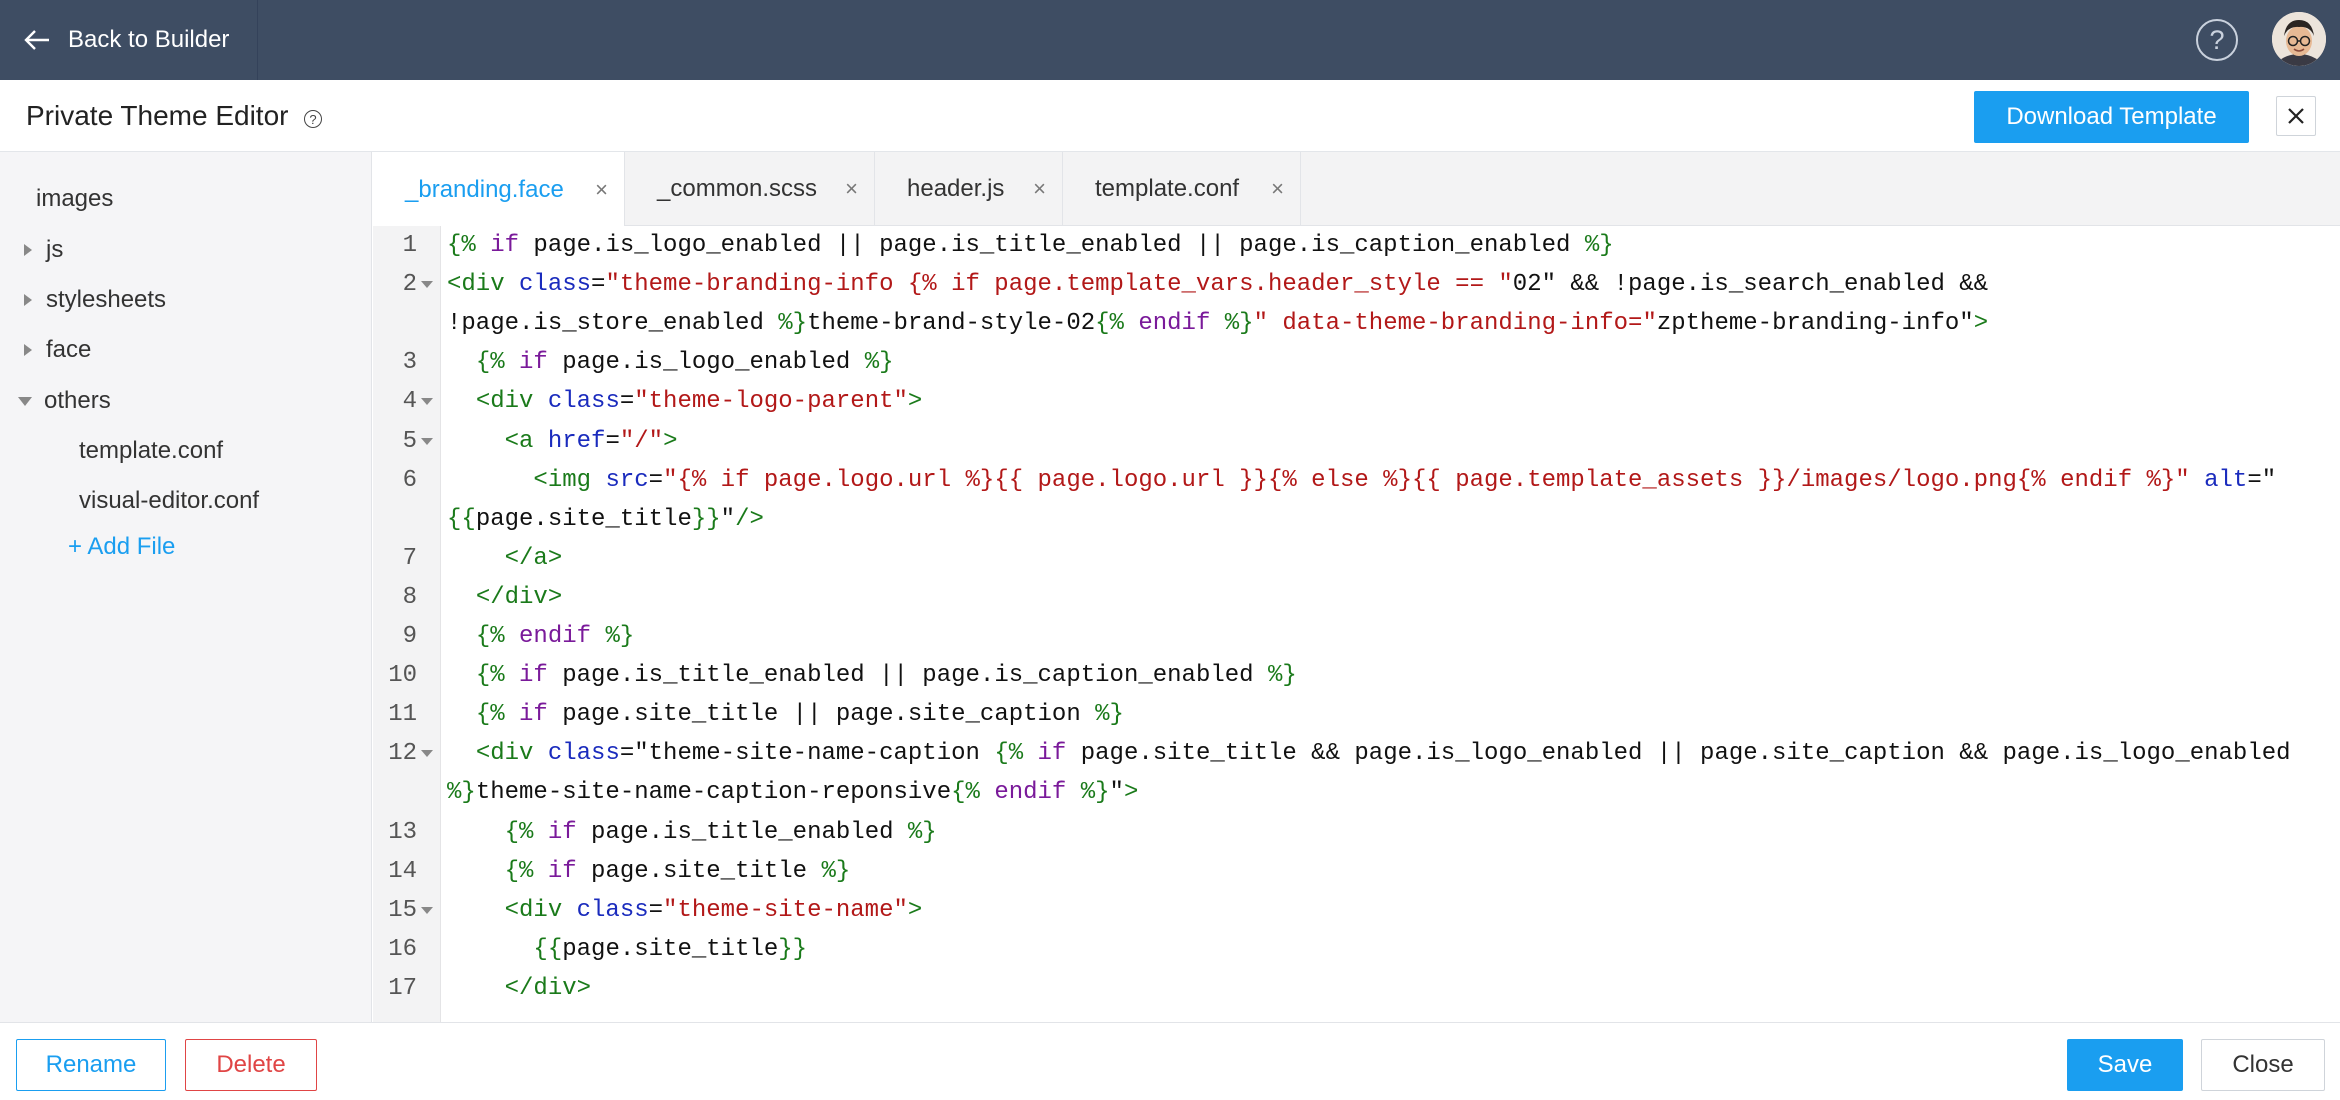  I want to click on tree-item-label: js, so click(55, 249).